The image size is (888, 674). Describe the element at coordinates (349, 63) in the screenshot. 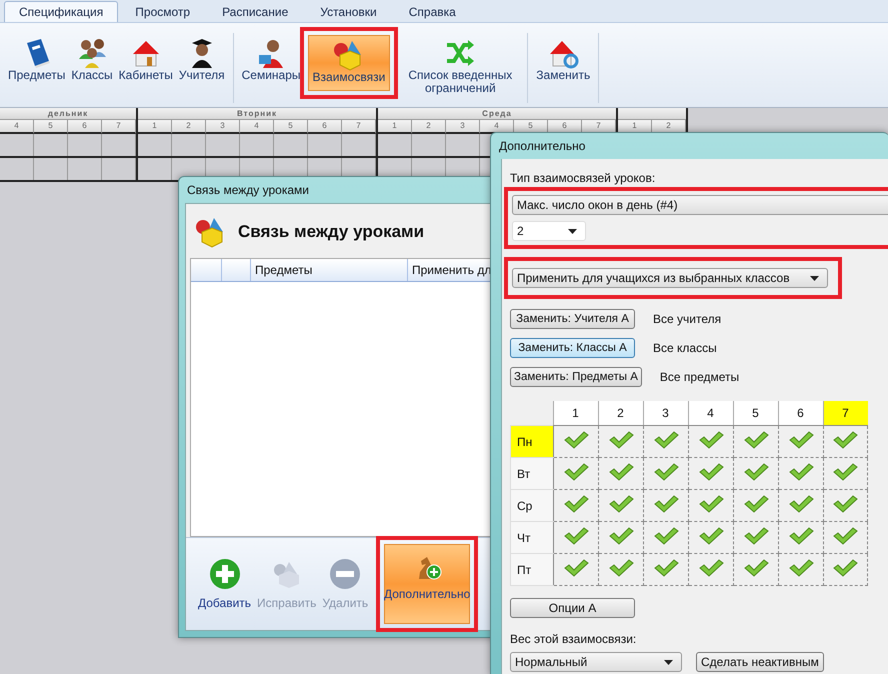

I see `ribbon-button: Взаимосвязи` at that location.